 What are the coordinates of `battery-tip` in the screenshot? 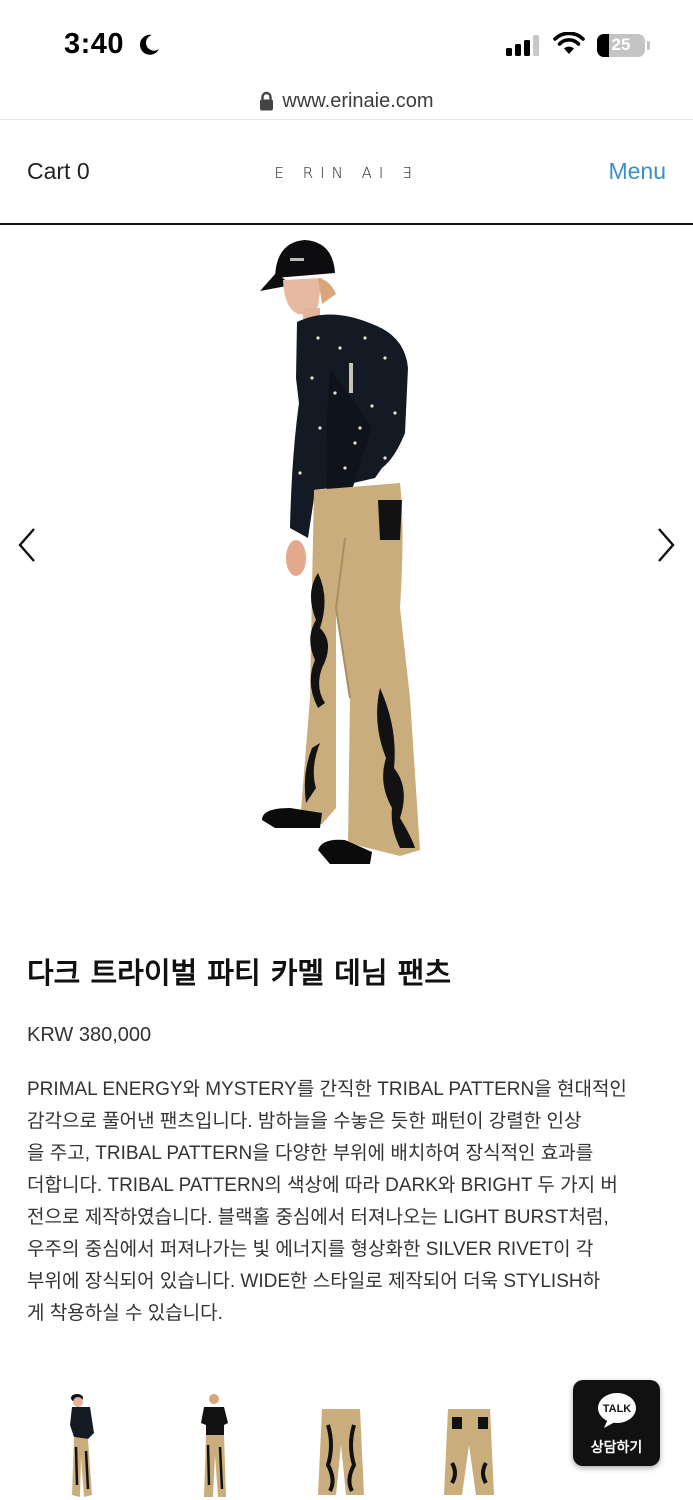 It's located at (648, 45).